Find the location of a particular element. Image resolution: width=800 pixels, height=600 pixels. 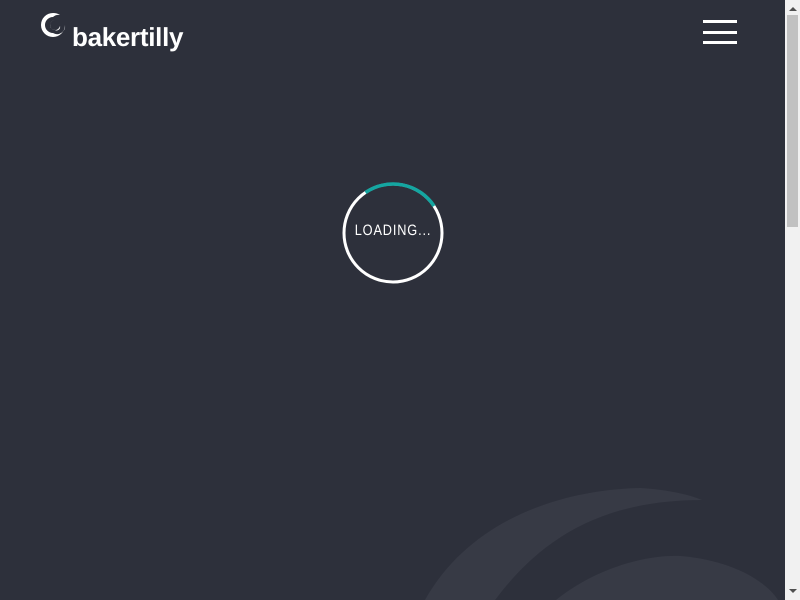

scrollbar is located at coordinates (792, 300).